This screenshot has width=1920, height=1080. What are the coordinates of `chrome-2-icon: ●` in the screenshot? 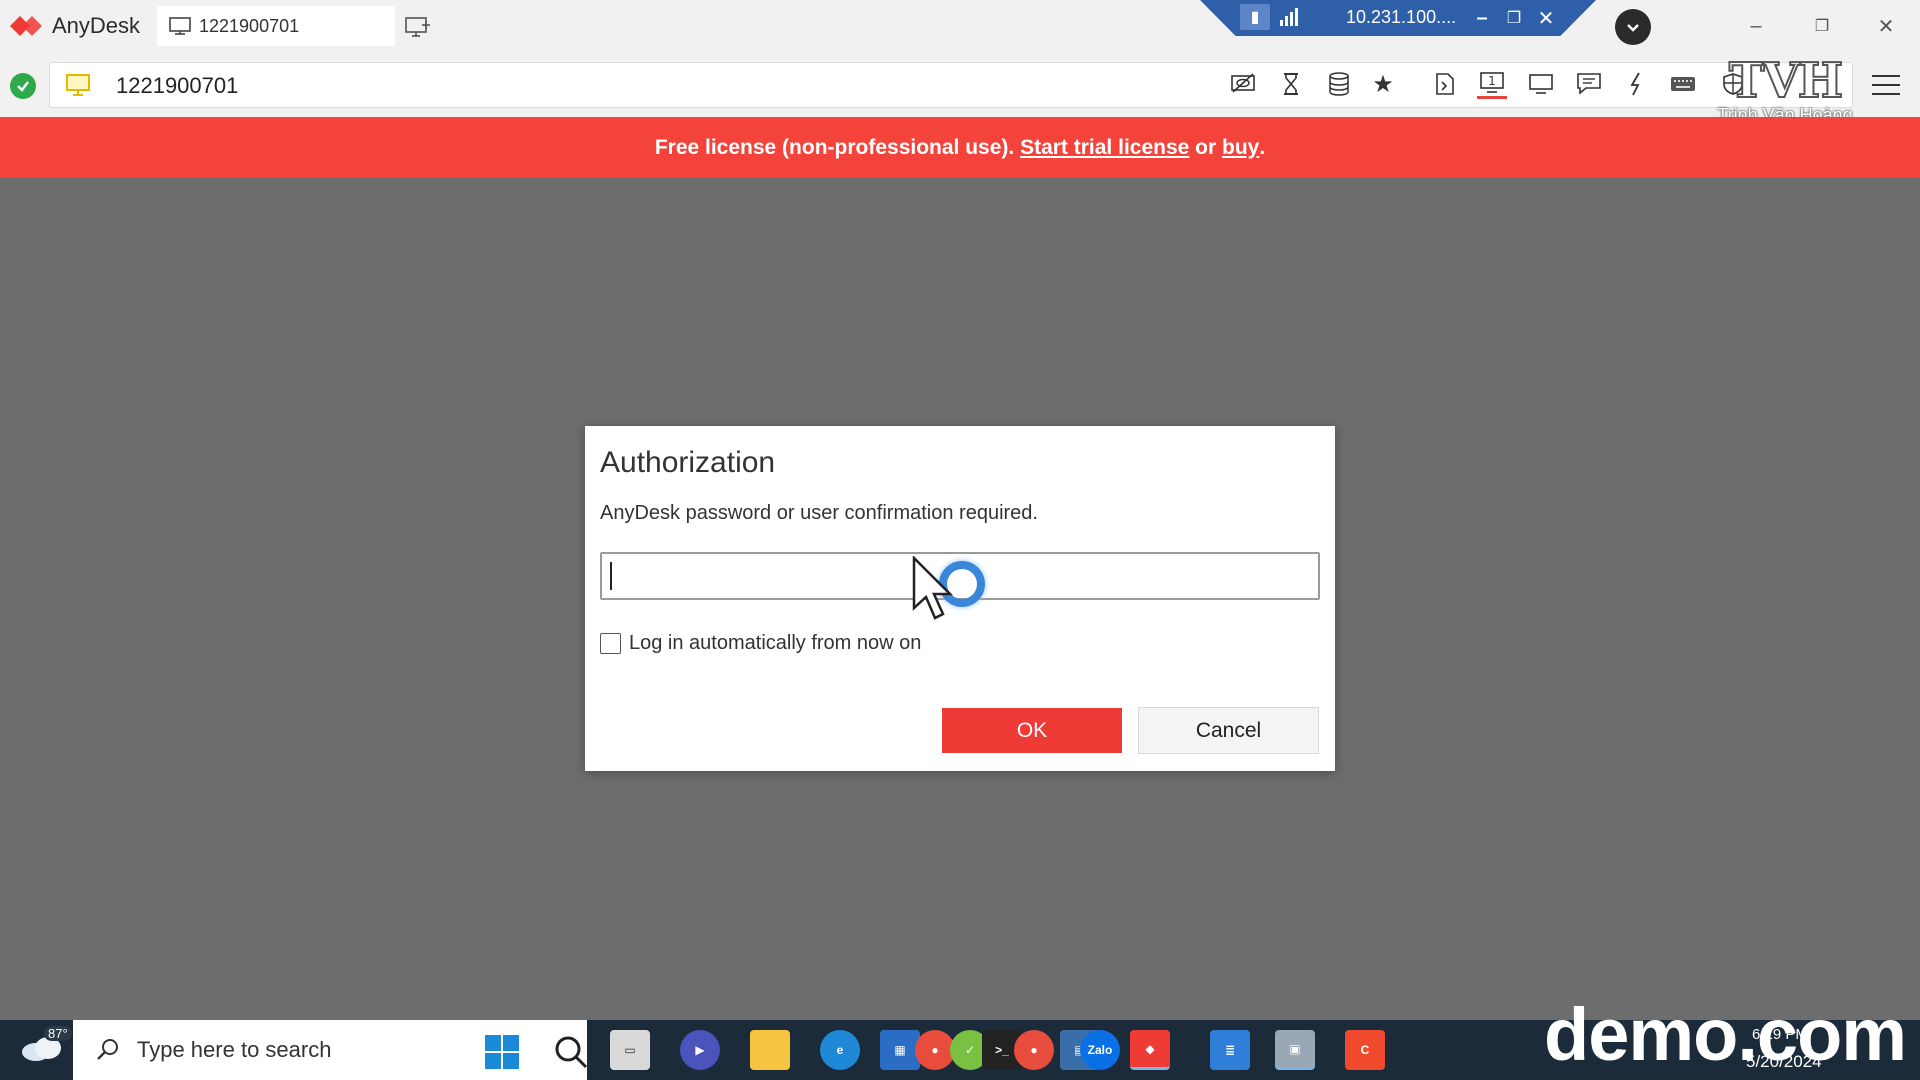 It's located at (1034, 1050).